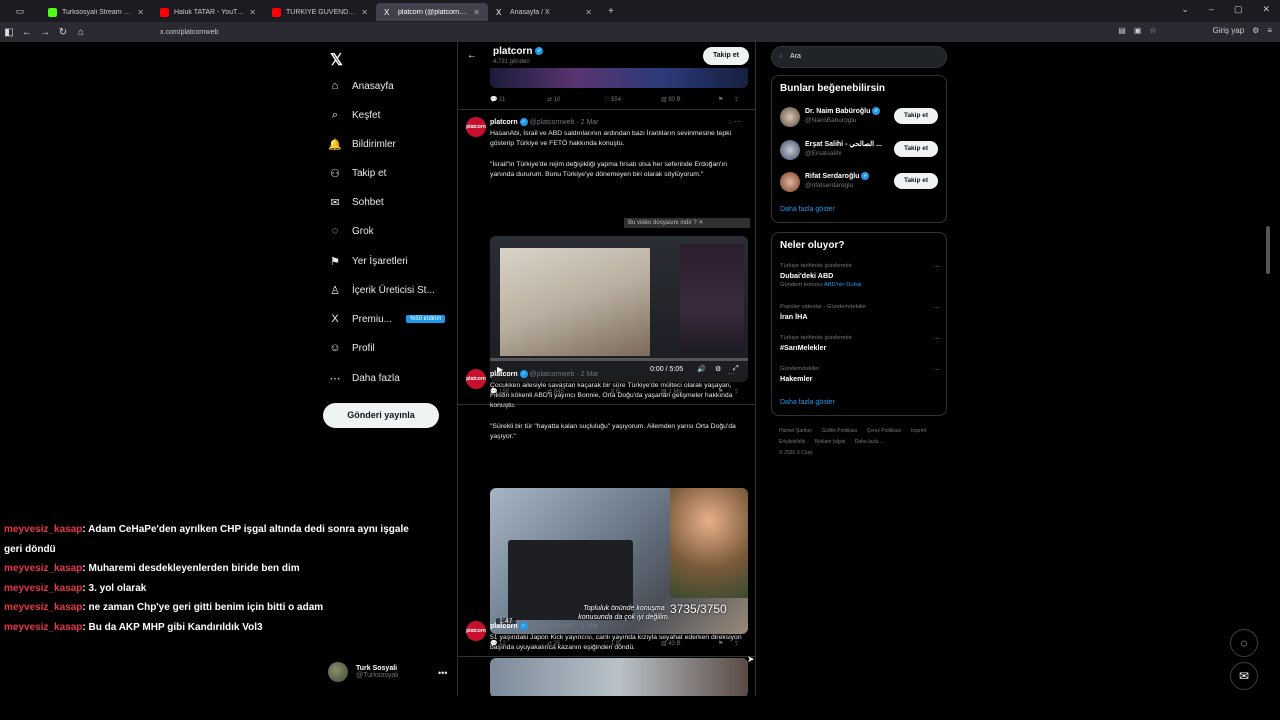 This screenshot has width=1280, height=720. Describe the element at coordinates (1238, 9) in the screenshot. I see `maximize-icon: ▢` at that location.